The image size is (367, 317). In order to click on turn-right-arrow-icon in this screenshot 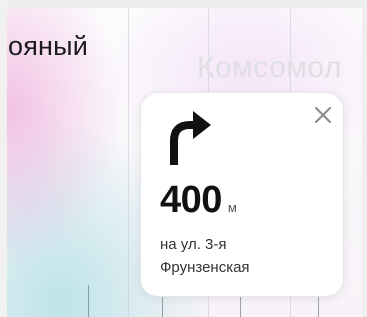, I will do `click(190, 138)`.